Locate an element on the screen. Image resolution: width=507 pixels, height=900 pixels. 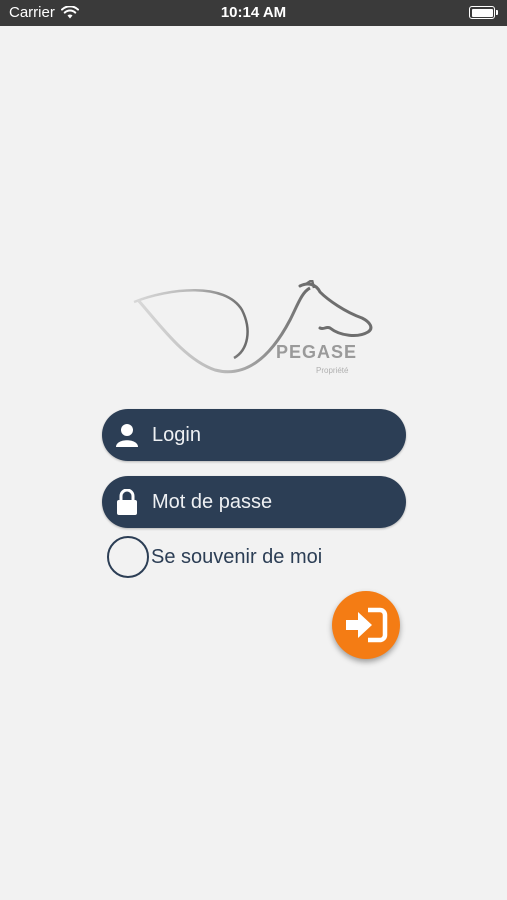
pegasus-horse-icon is located at coordinates (253, 325).